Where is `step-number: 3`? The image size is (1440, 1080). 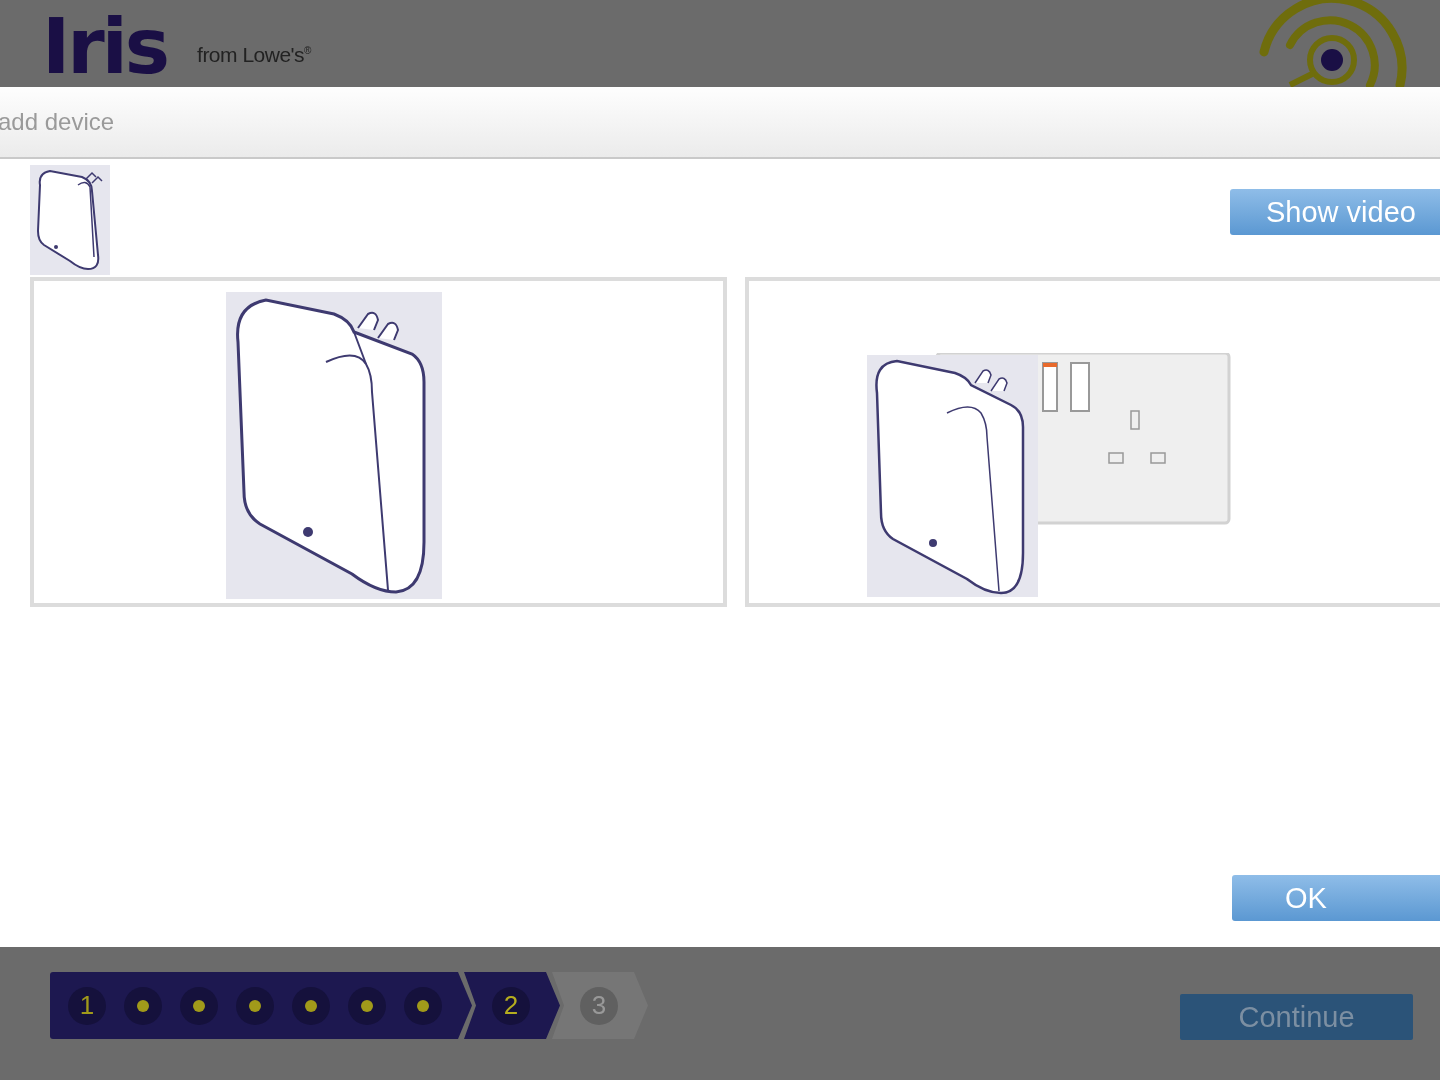 step-number: 3 is located at coordinates (599, 1005).